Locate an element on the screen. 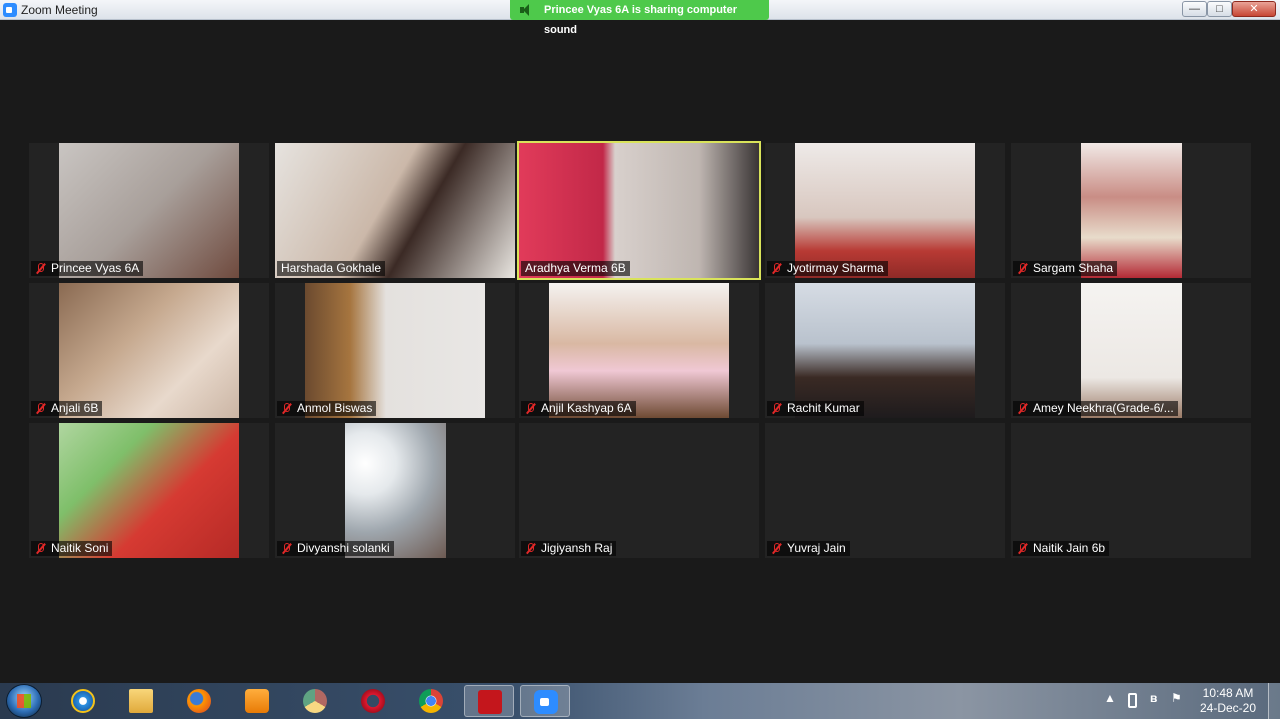 The height and width of the screenshot is (719, 1280). taskbar-app-chrome-canary is located at coordinates (315, 701).